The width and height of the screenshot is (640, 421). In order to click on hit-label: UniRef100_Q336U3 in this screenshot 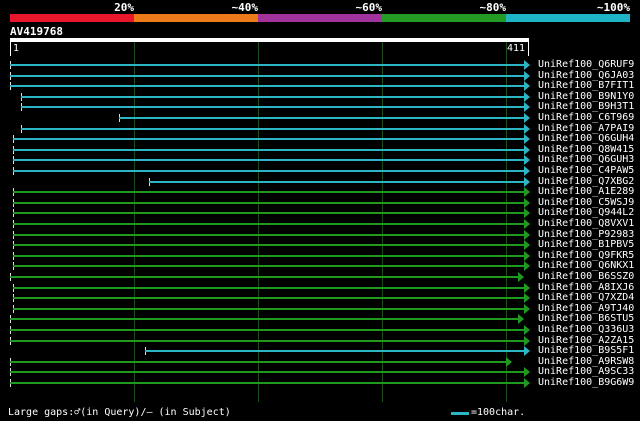, I will do `click(586, 330)`.